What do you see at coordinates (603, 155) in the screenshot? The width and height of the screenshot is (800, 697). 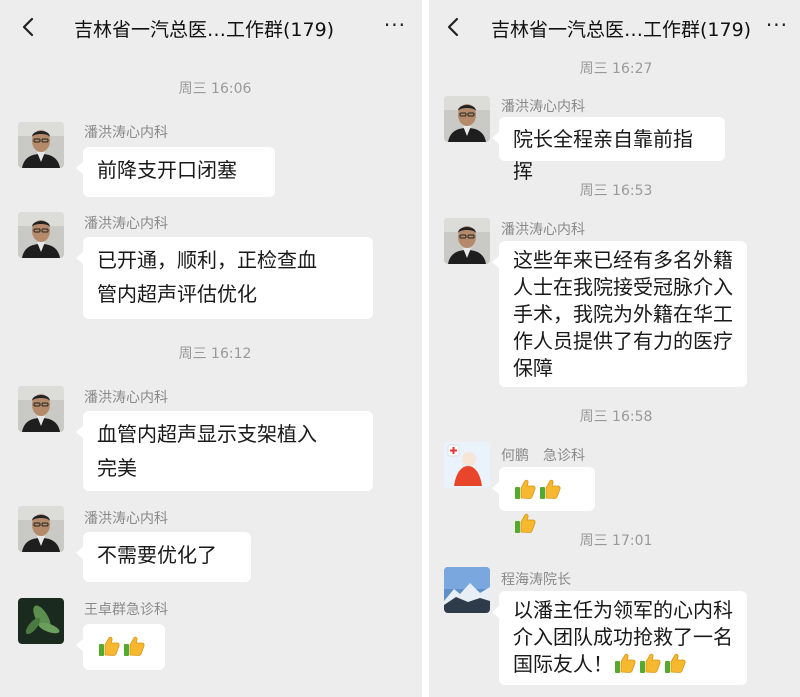 I see `message-text: 院长全程亲自靠前指挥` at bounding box center [603, 155].